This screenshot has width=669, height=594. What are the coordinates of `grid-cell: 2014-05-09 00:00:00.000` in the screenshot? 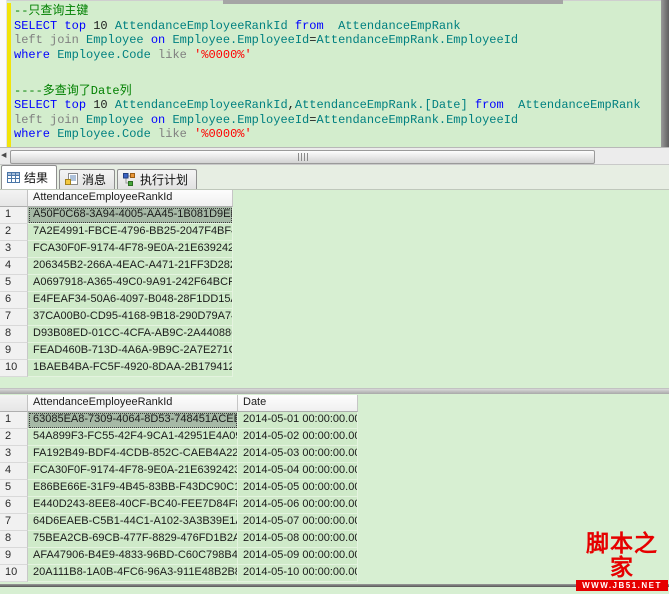 It's located at (298, 556).